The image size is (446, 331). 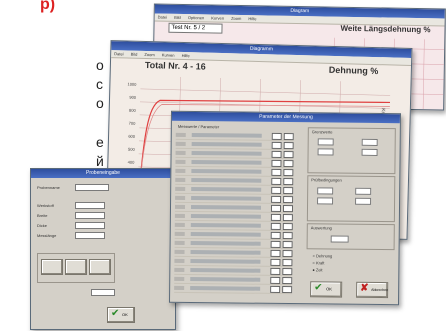 I want to click on radio-label: Zeit, so click(x=319, y=270).